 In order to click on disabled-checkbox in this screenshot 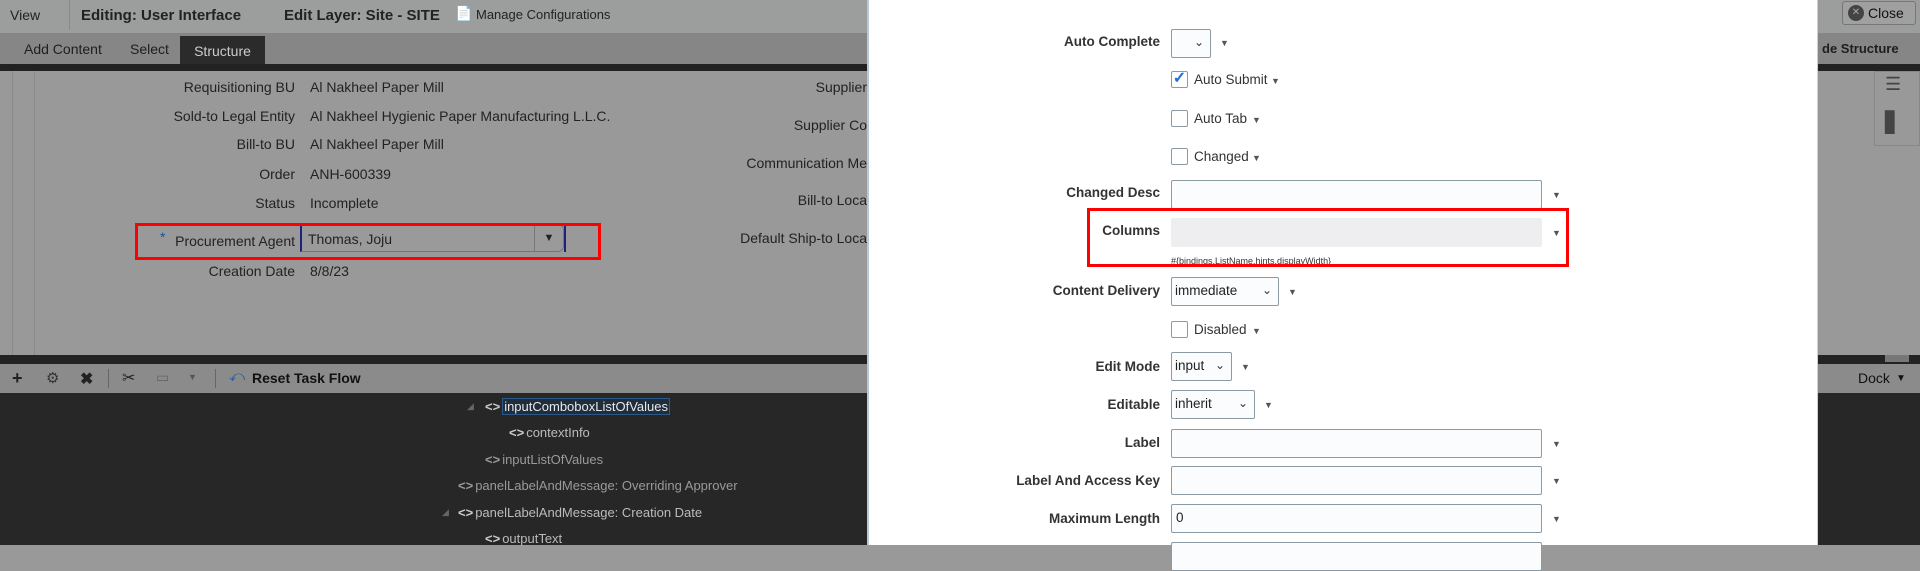, I will do `click(1179, 329)`.